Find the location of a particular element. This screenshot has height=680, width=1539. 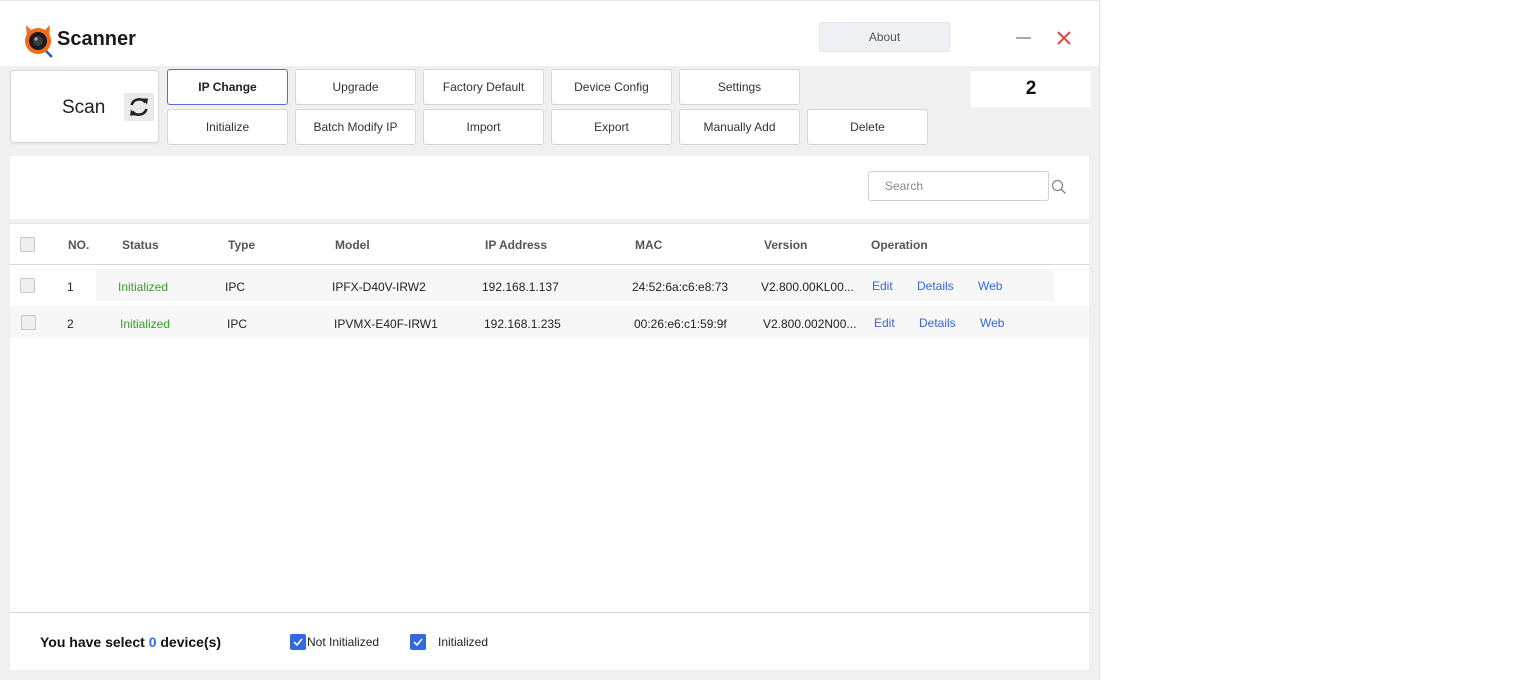

search-icon is located at coordinates (1059, 187).